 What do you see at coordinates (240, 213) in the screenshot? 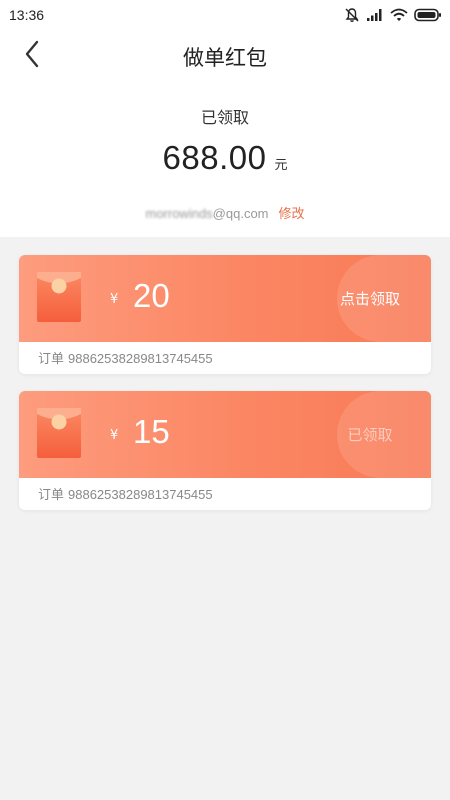
I see `email-domain: @qq.com` at bounding box center [240, 213].